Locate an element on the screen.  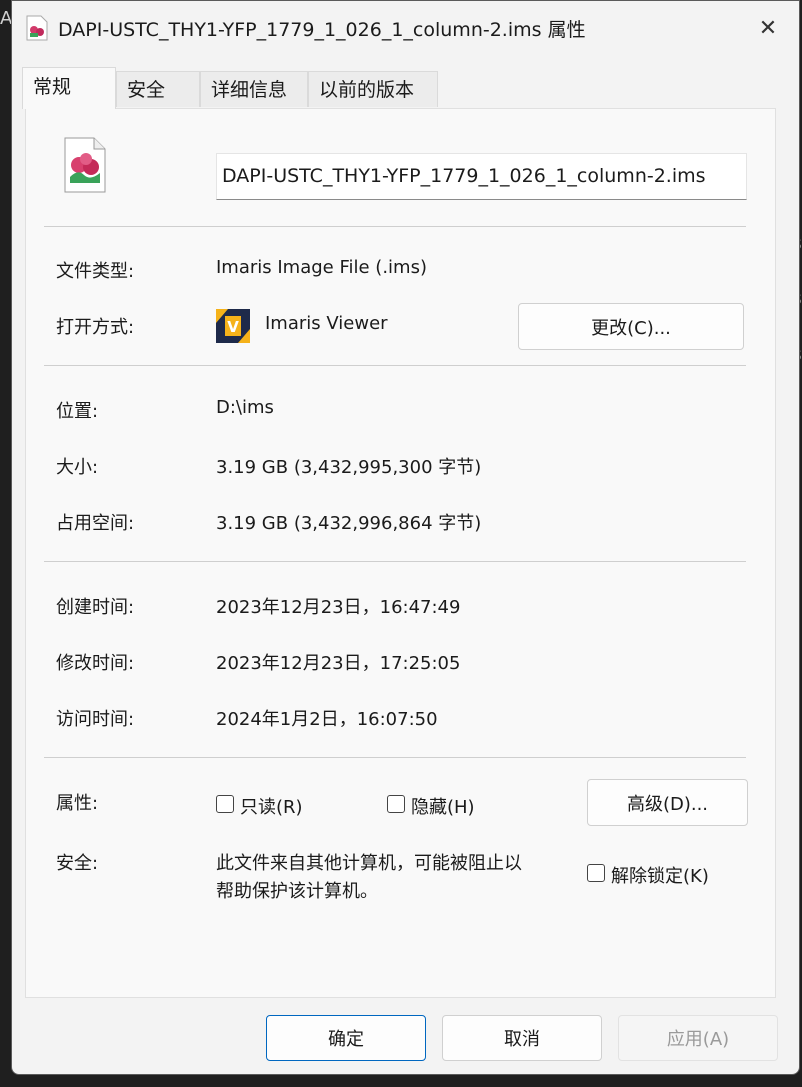
unblock-label: 解除锁定(K) is located at coordinates (660, 875).